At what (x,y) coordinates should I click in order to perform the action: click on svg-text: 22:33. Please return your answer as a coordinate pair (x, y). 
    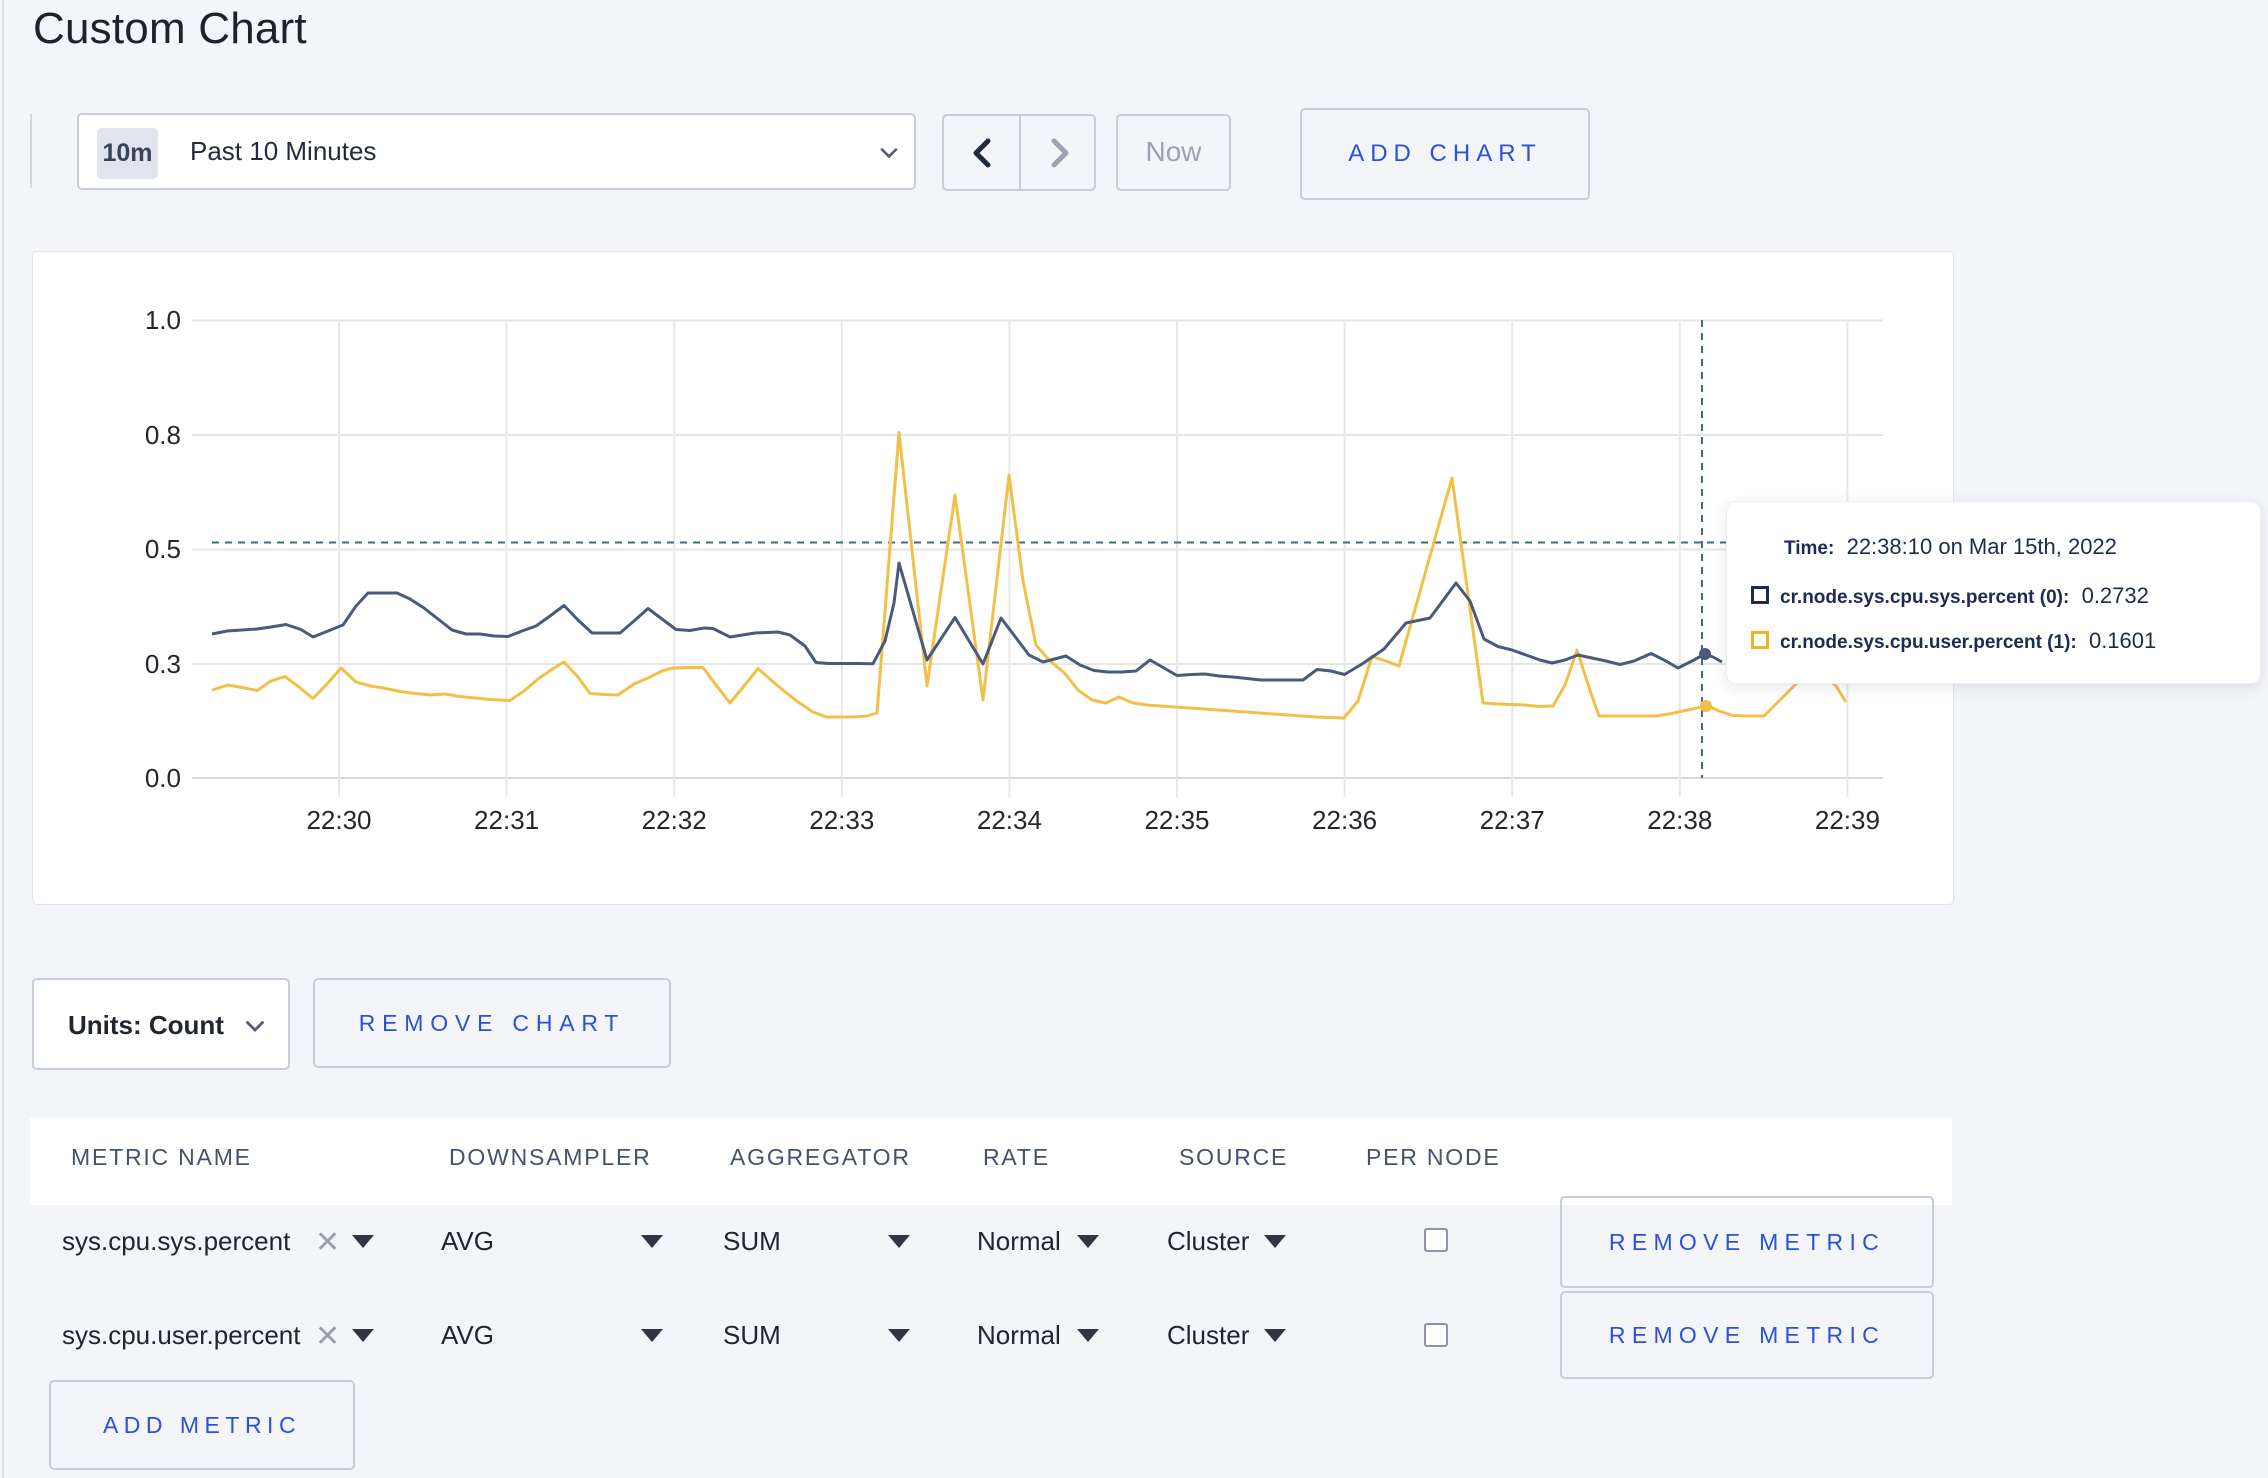
    Looking at the image, I should click on (841, 820).